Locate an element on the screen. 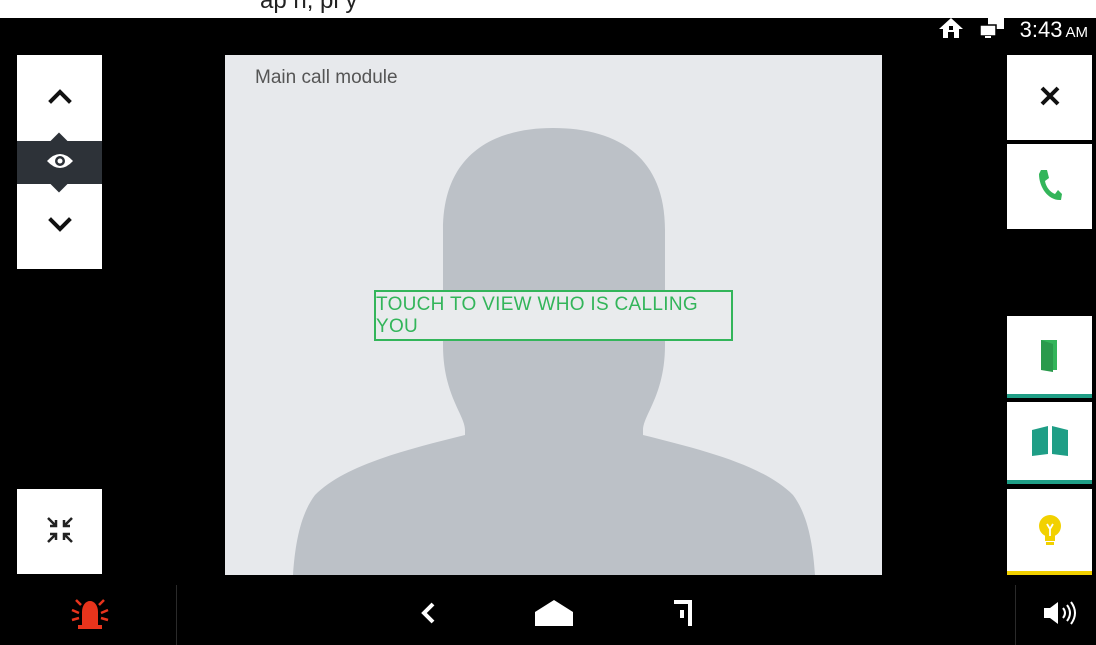 This screenshot has height=645, width=1096. close-button is located at coordinates (1049, 97).